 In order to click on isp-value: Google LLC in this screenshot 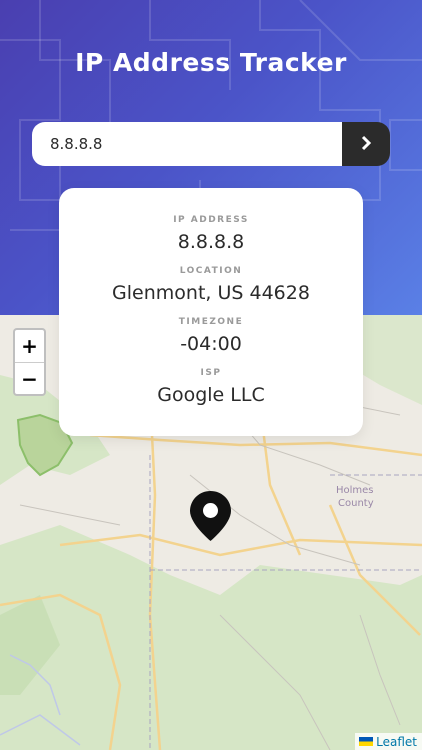, I will do `click(211, 395)`.